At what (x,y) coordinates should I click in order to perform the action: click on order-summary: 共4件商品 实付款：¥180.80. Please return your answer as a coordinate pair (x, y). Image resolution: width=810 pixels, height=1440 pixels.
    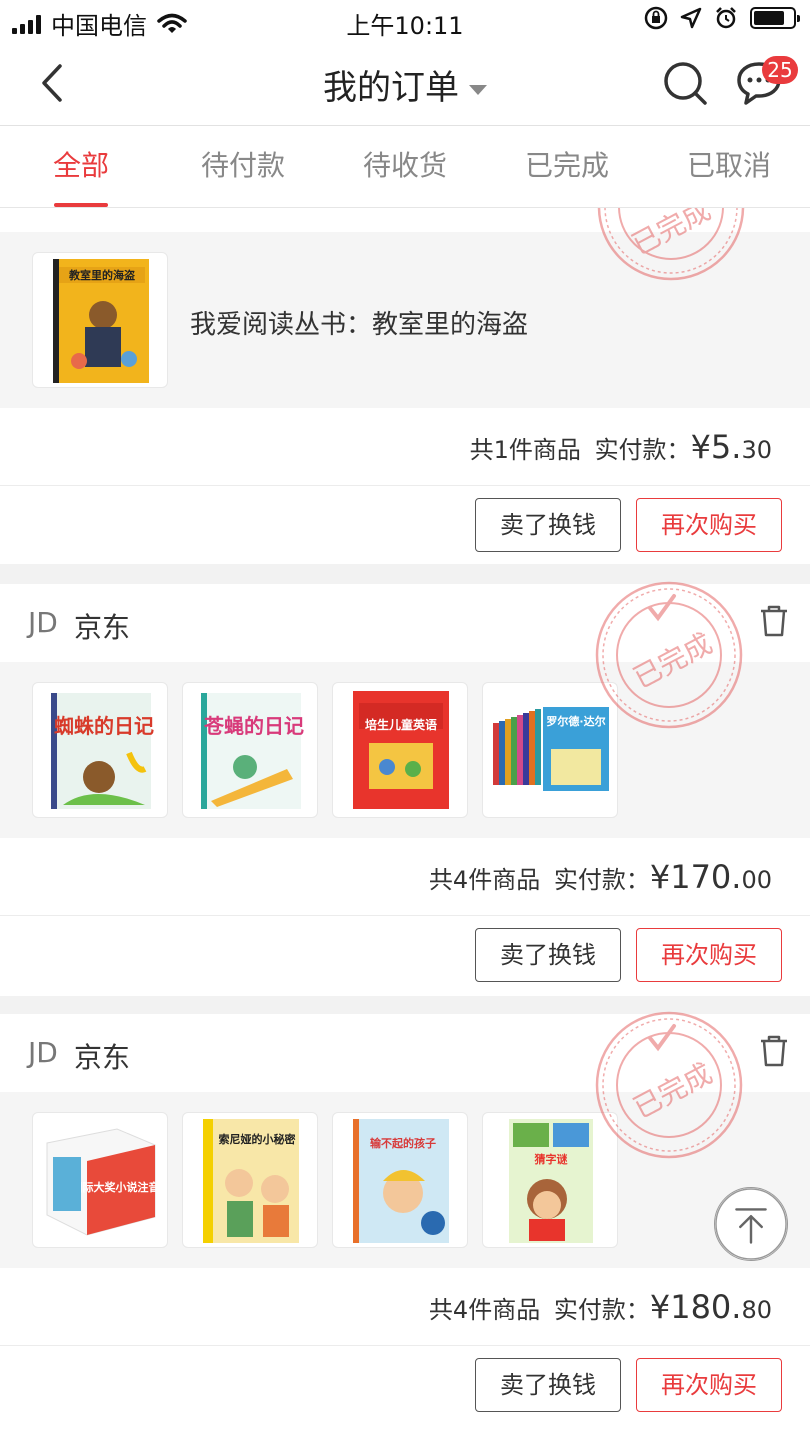
    Looking at the image, I should click on (405, 1307).